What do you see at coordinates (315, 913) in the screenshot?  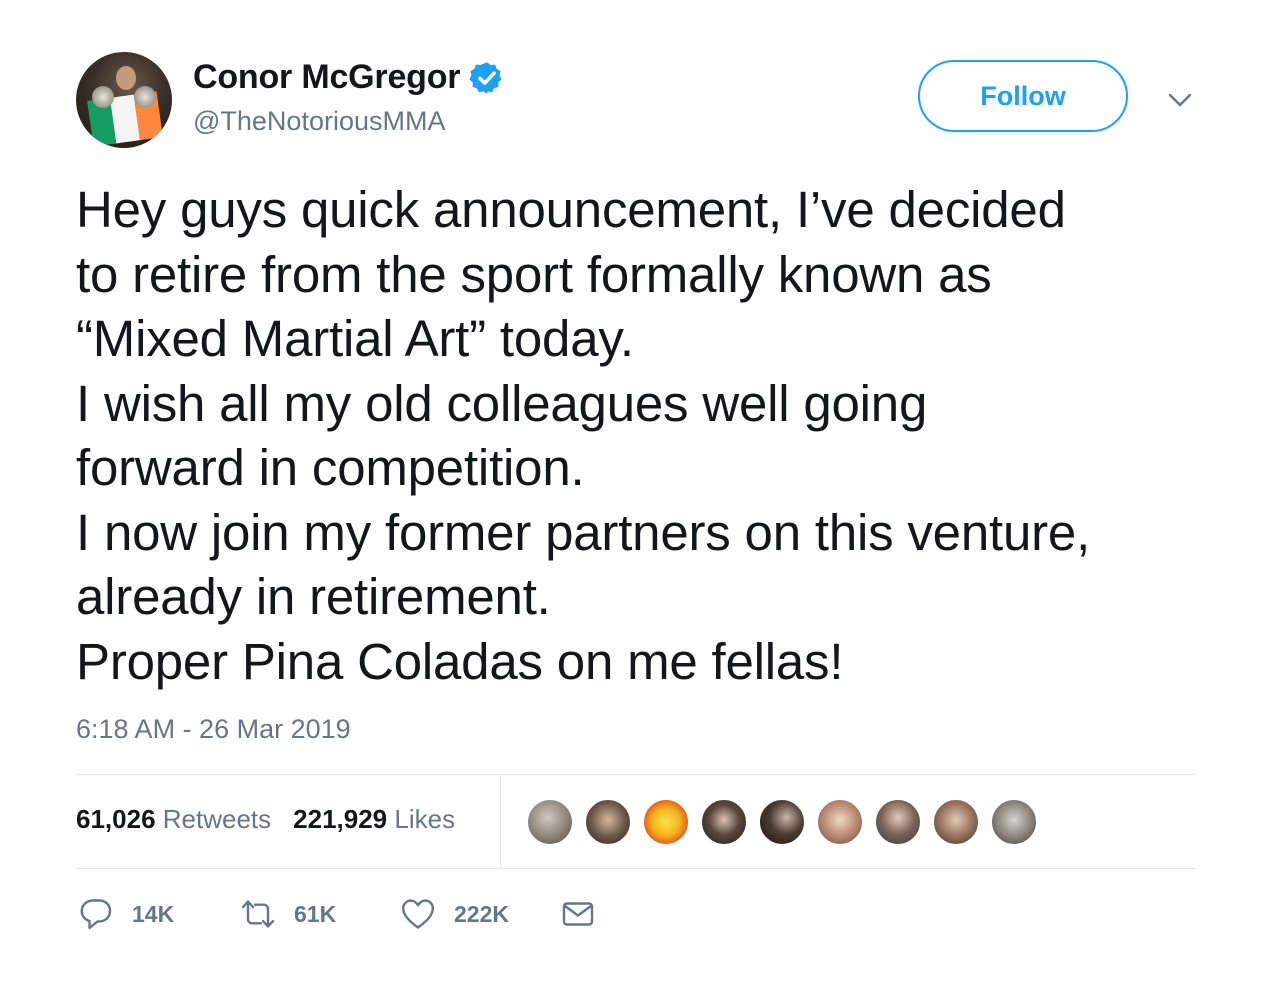 I see `retweet-count: 61K` at bounding box center [315, 913].